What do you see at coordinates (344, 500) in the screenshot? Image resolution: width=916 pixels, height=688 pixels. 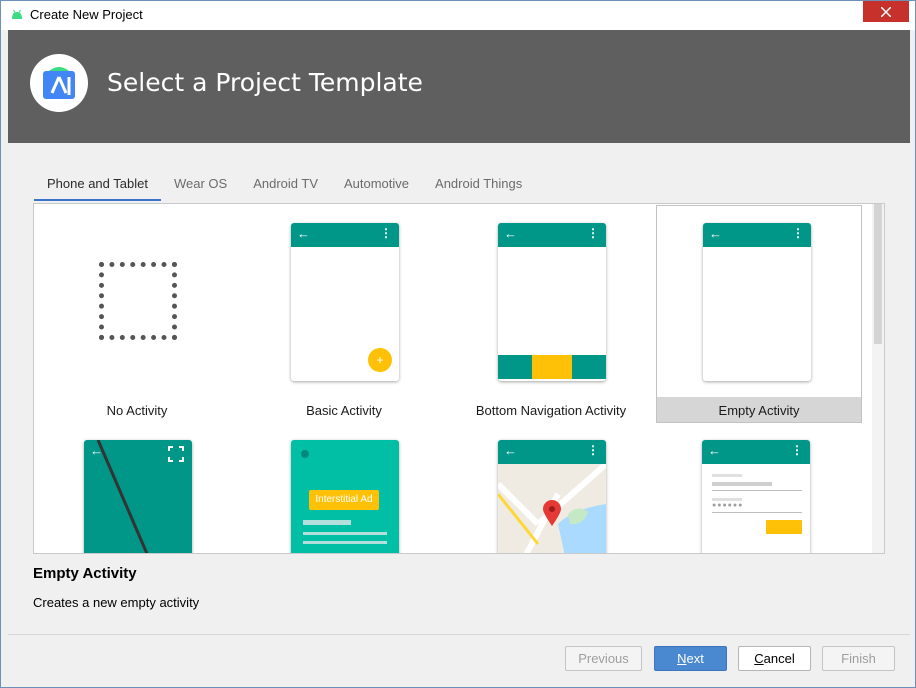 I see `interstitial-ad-badge: Interstitial Ad` at bounding box center [344, 500].